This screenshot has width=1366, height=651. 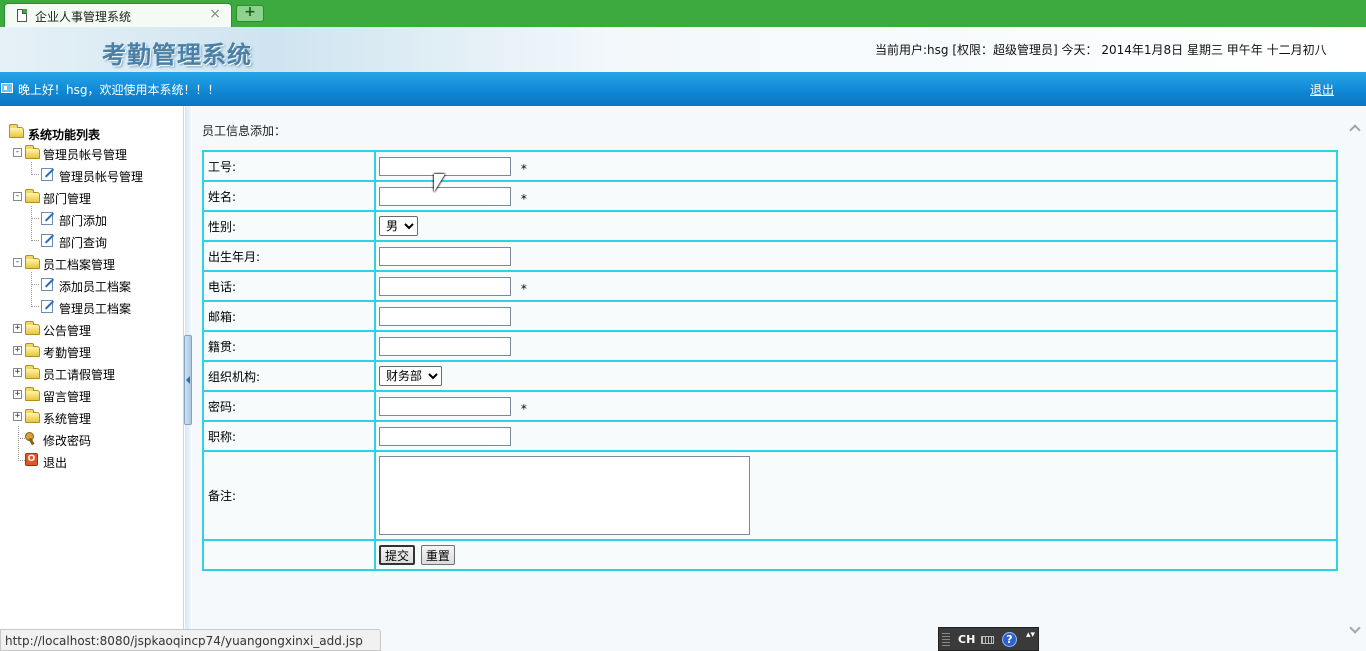 I want to click on close-tab-icon: ×, so click(x=215, y=14).